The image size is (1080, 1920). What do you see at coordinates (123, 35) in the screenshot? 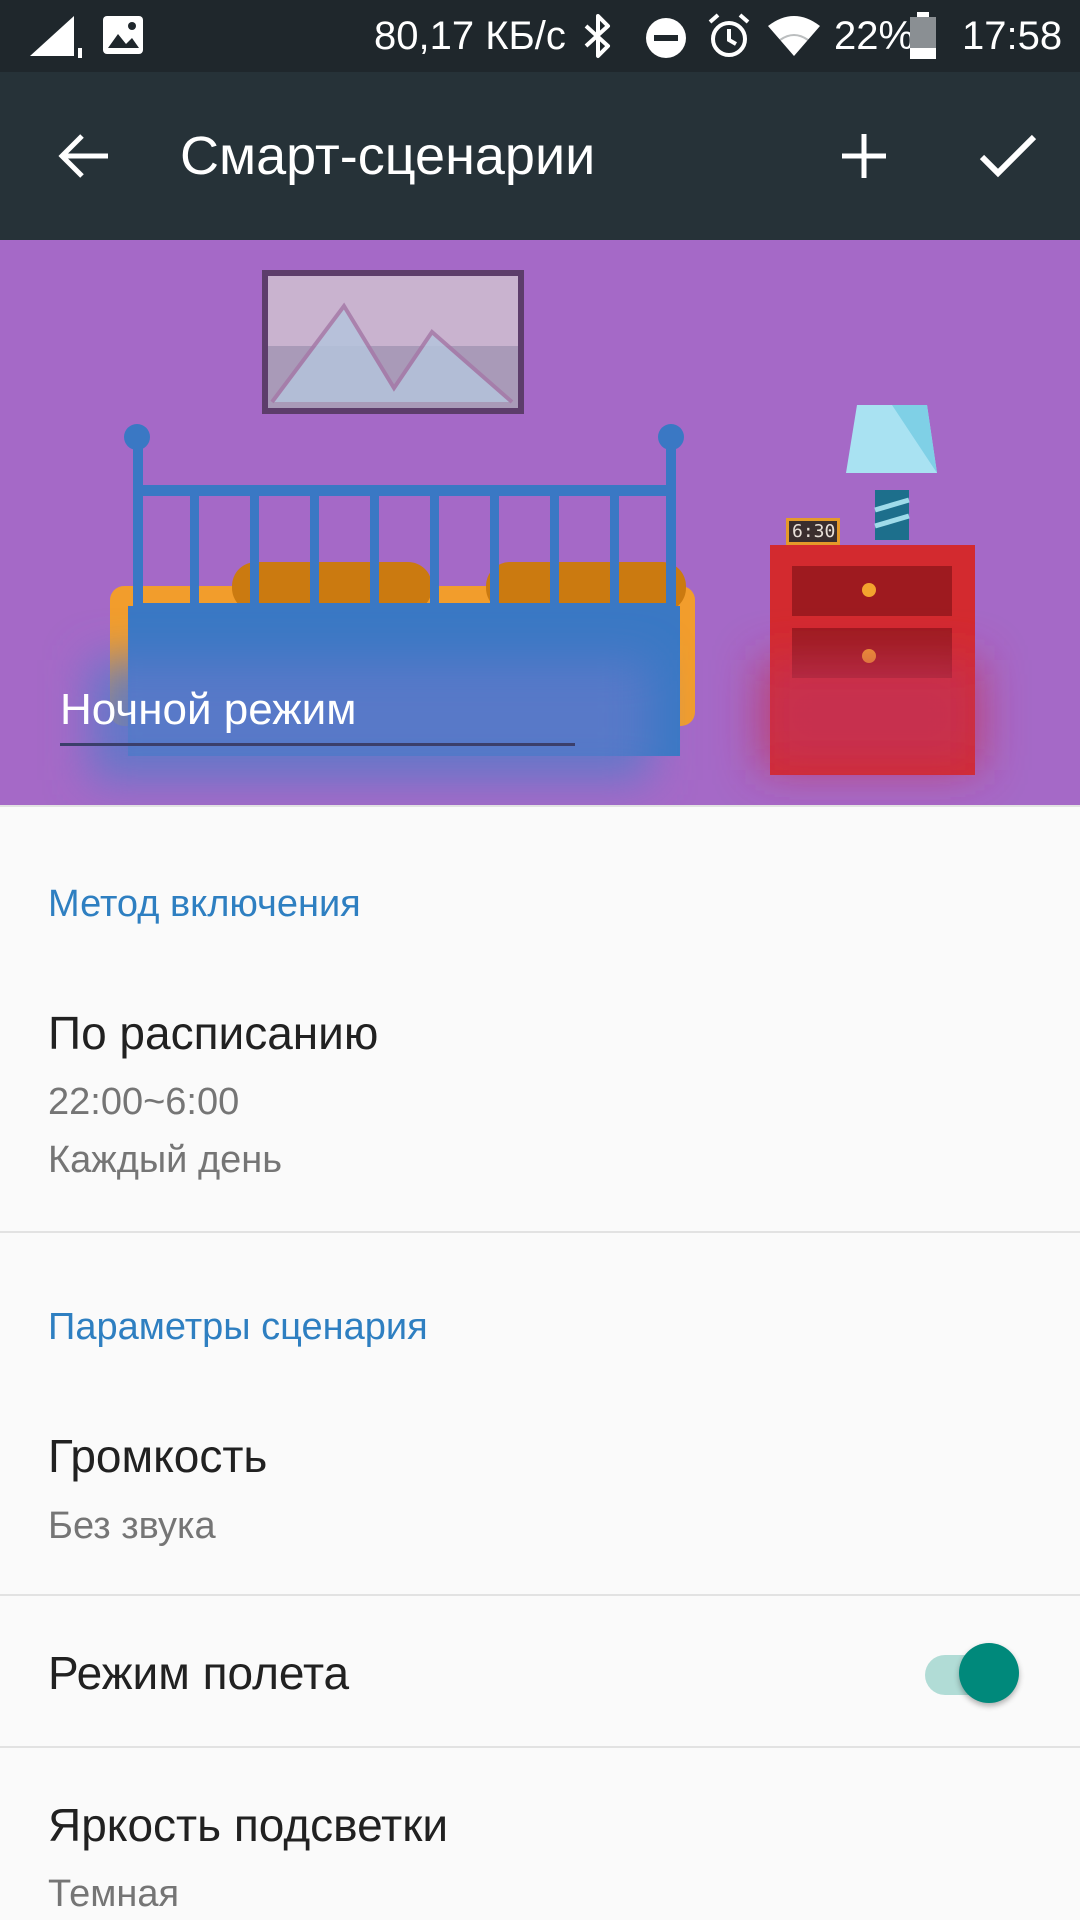
I see `image-notification-icon` at bounding box center [123, 35].